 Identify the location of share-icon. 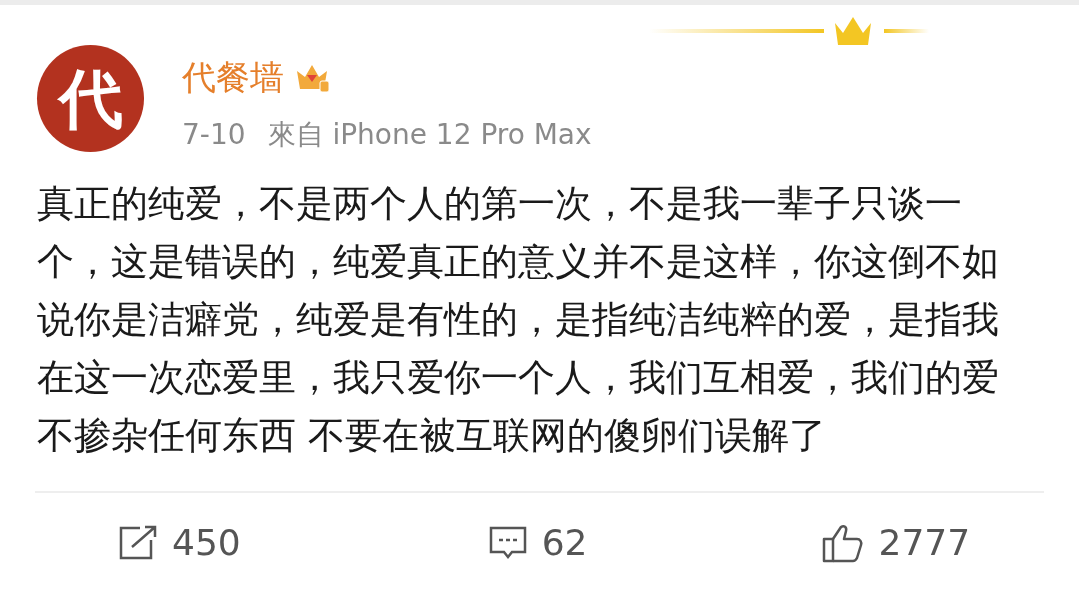
(138, 543).